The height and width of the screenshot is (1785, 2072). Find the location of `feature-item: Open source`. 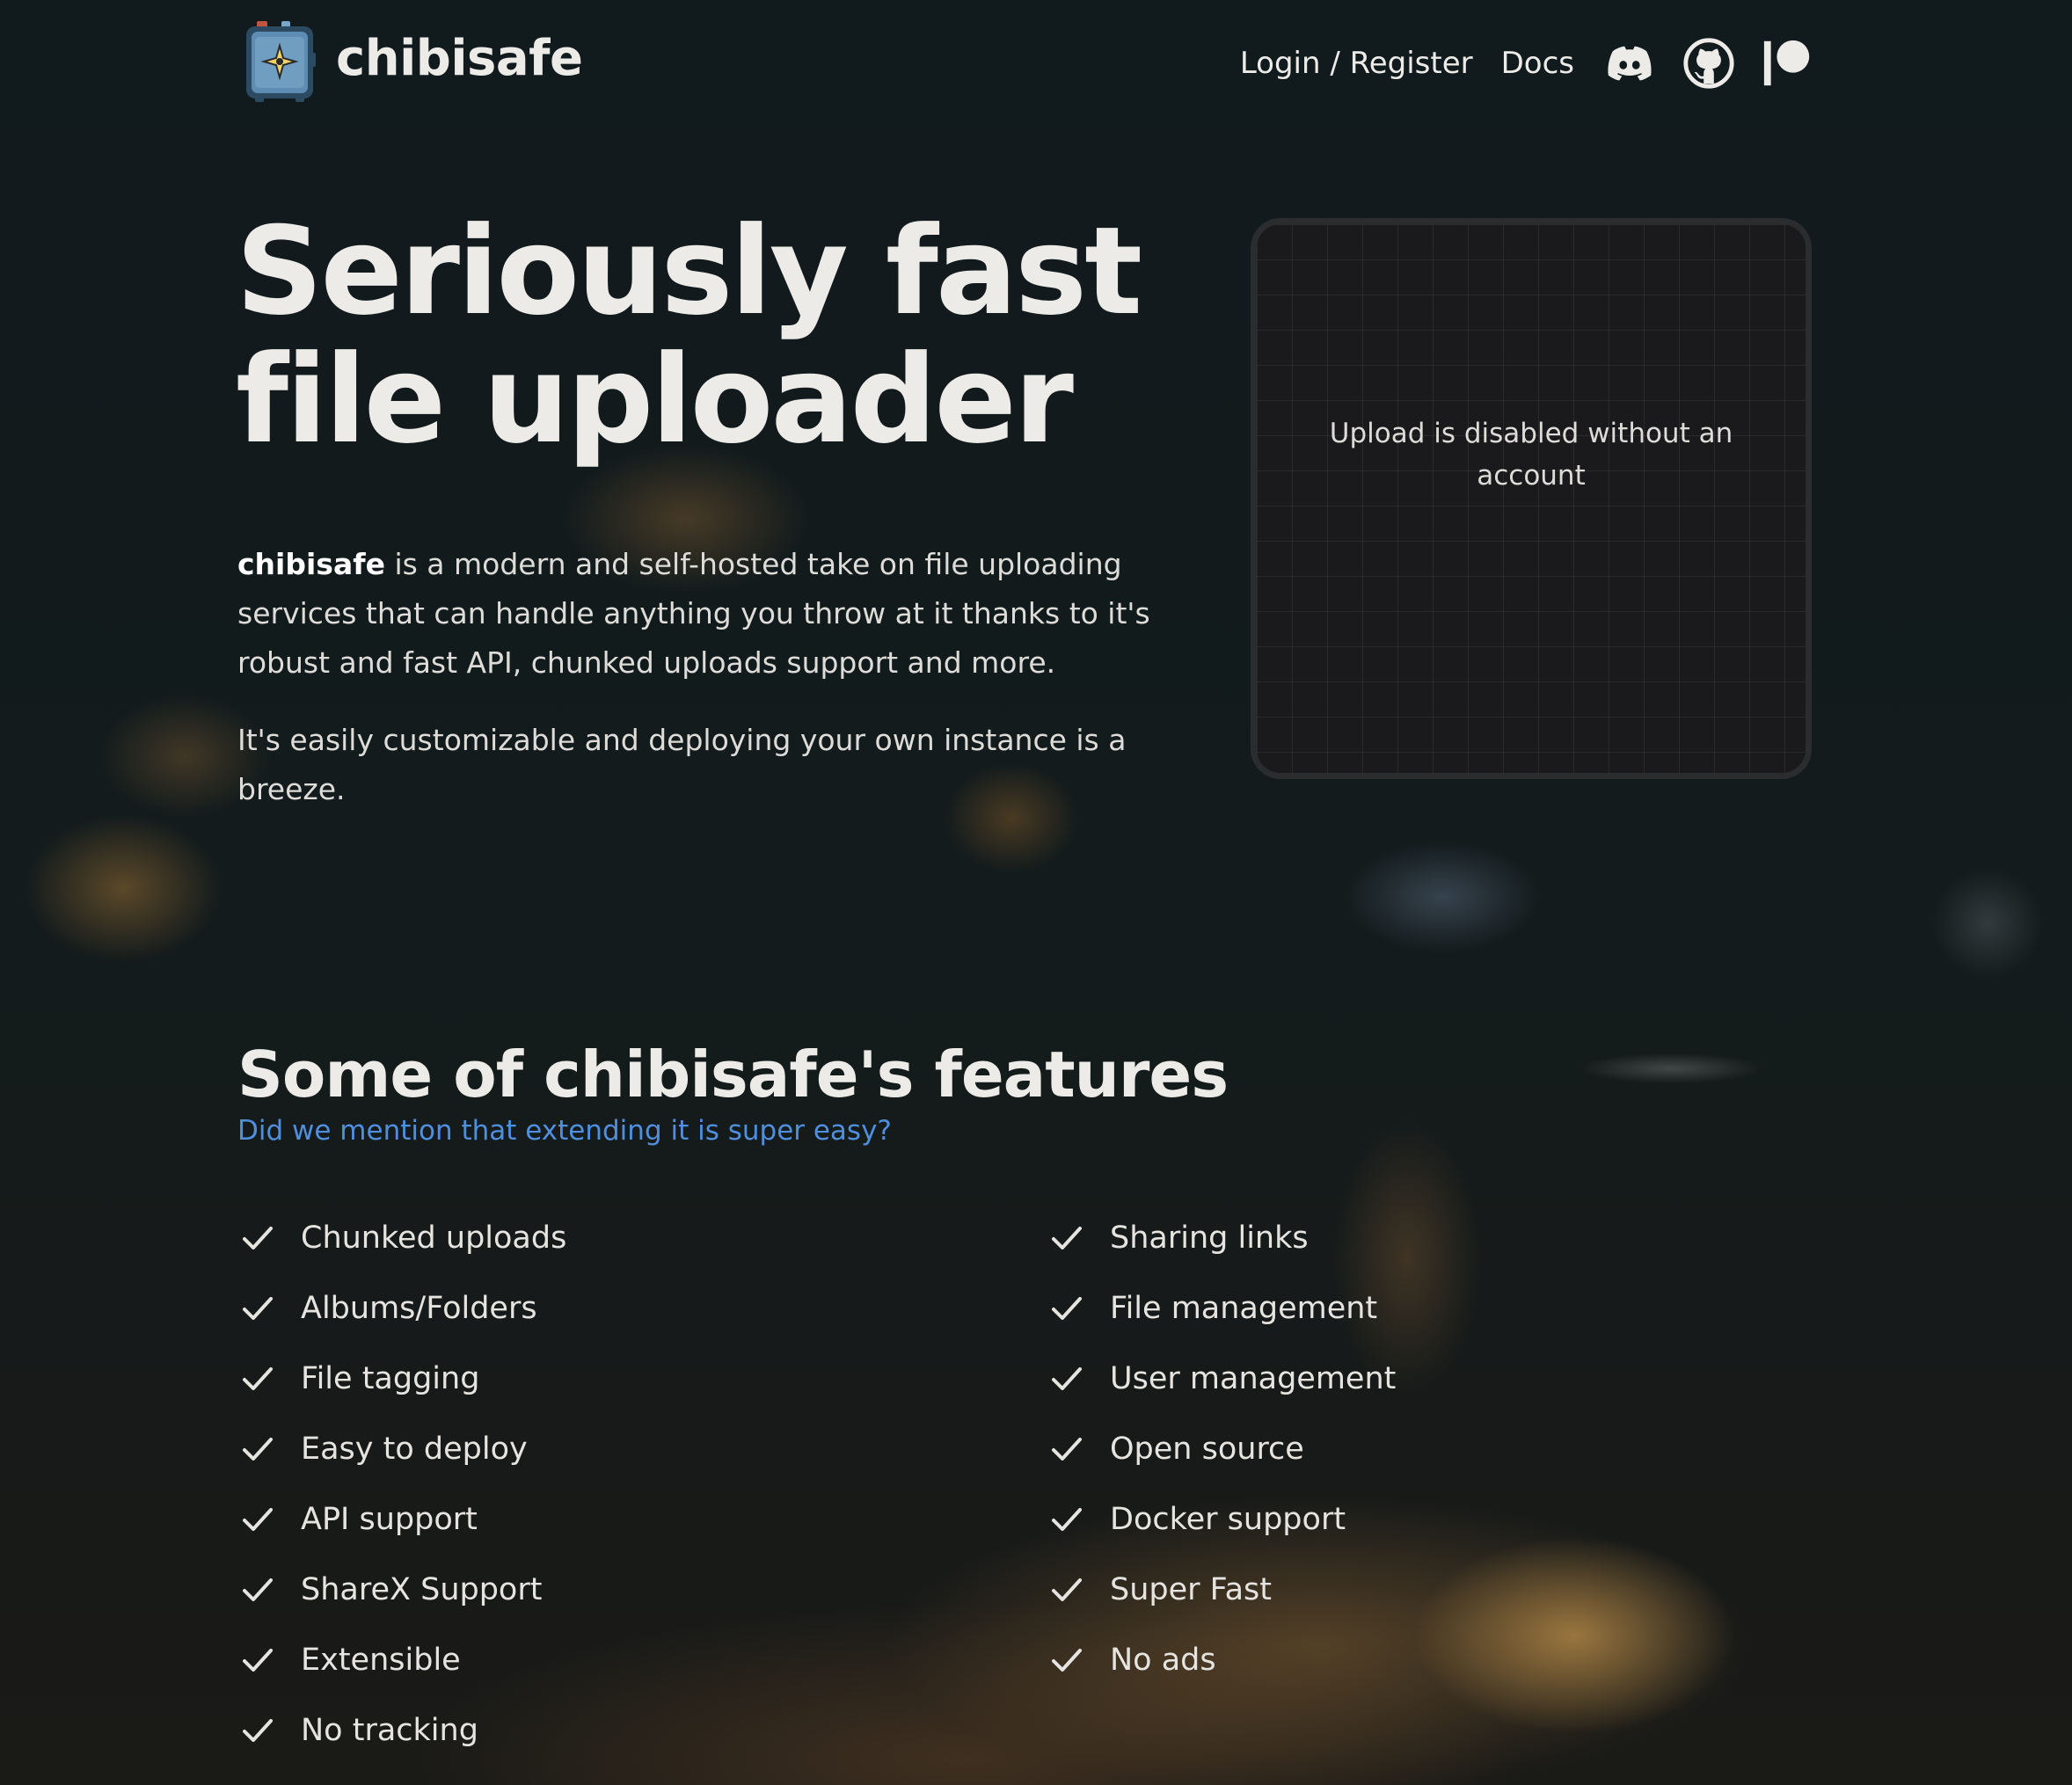

feature-item: Open source is located at coordinates (1221, 1449).